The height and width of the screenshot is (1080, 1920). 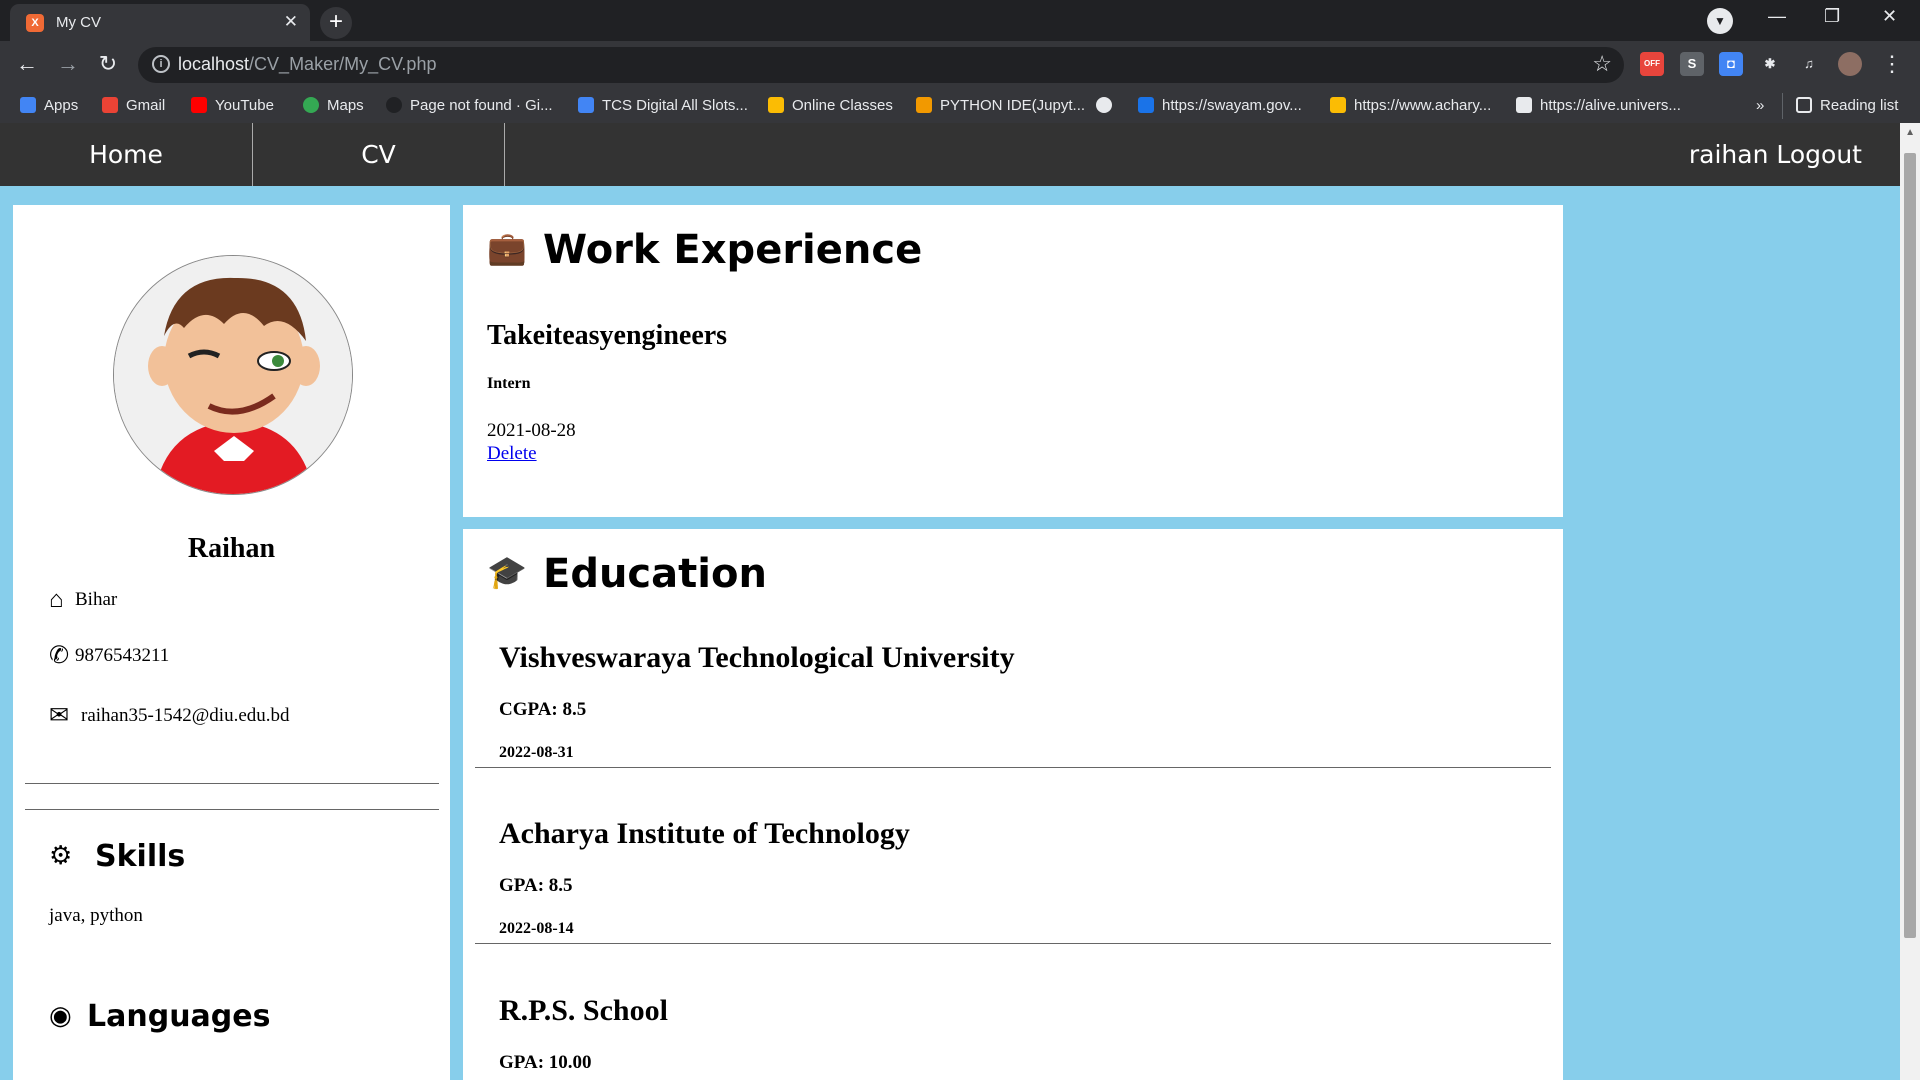 I want to click on browser-tab: X My CV ✕, so click(x=160, y=22).